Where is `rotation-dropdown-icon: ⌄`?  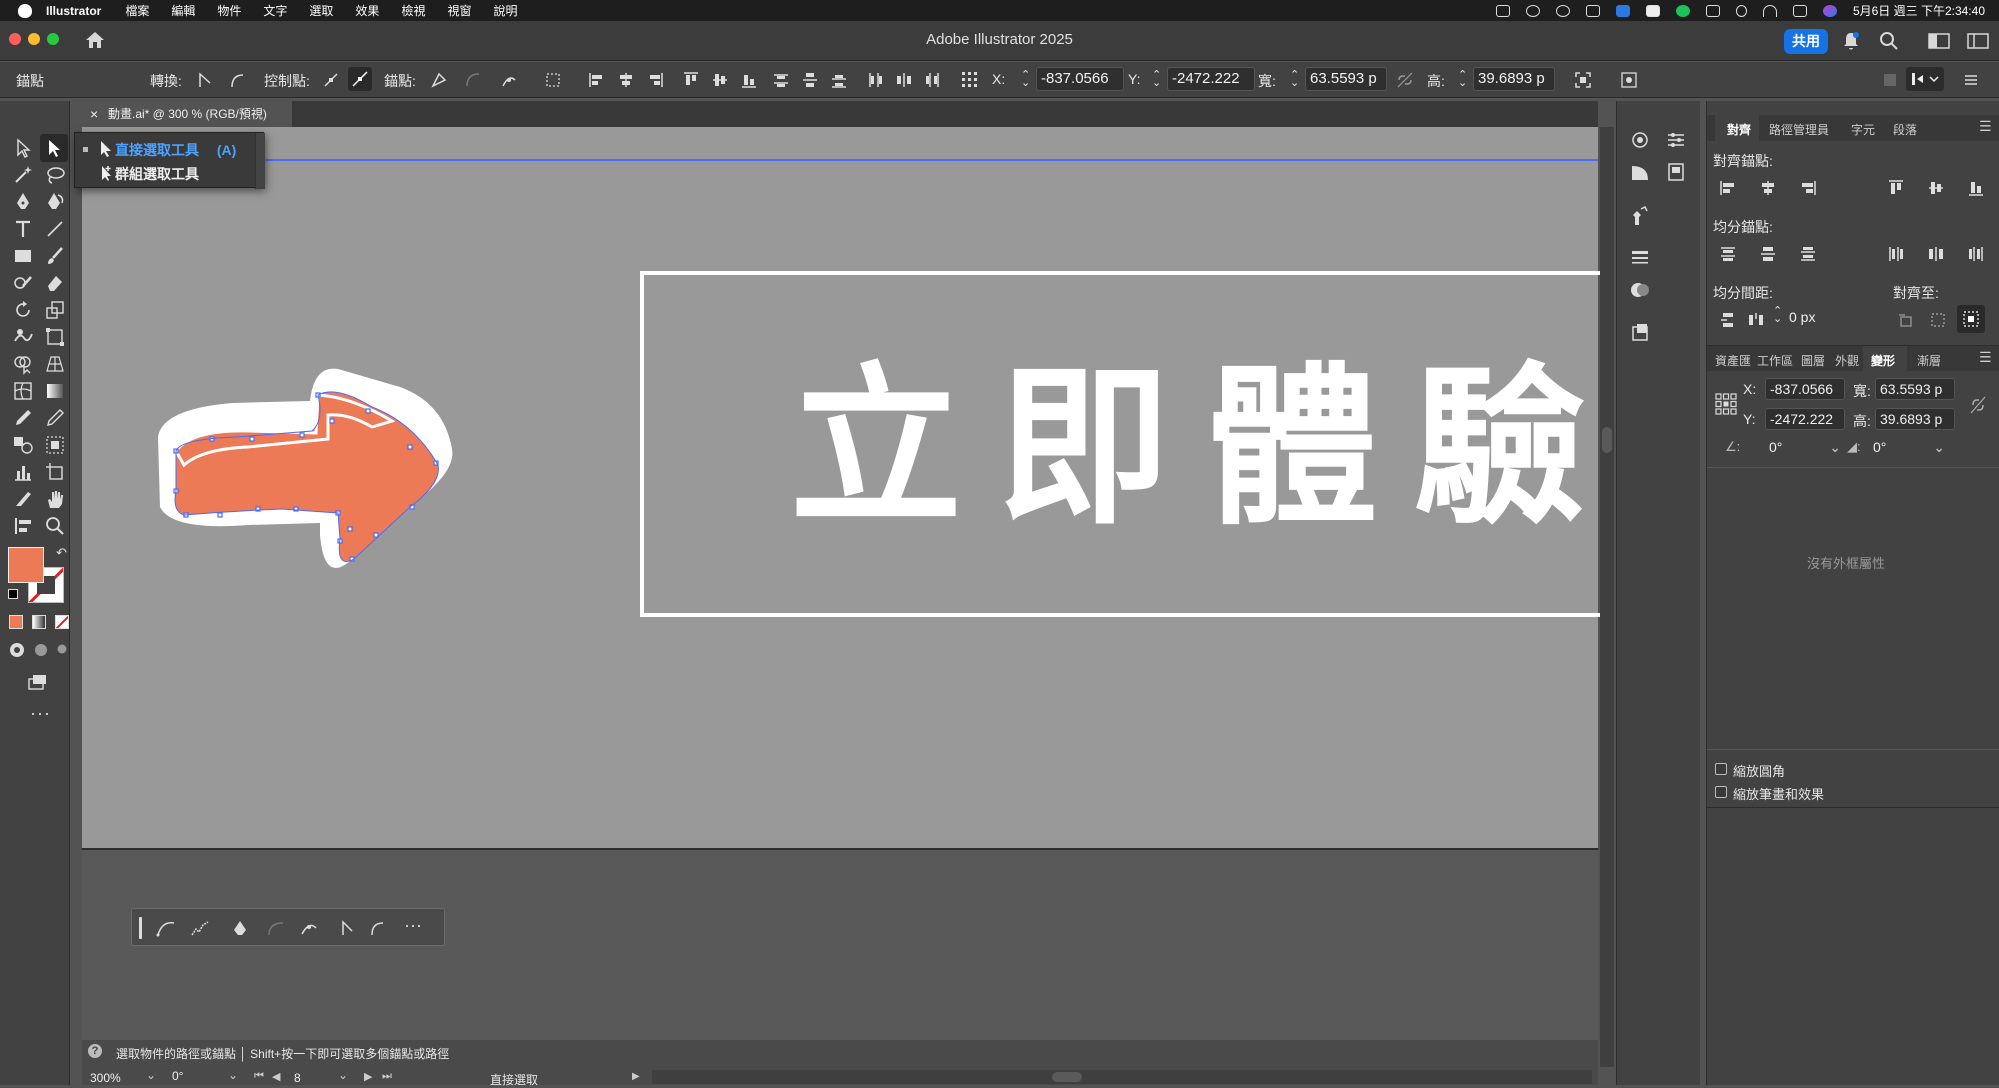
rotation-dropdown-icon: ⌄ is located at coordinates (233, 1075).